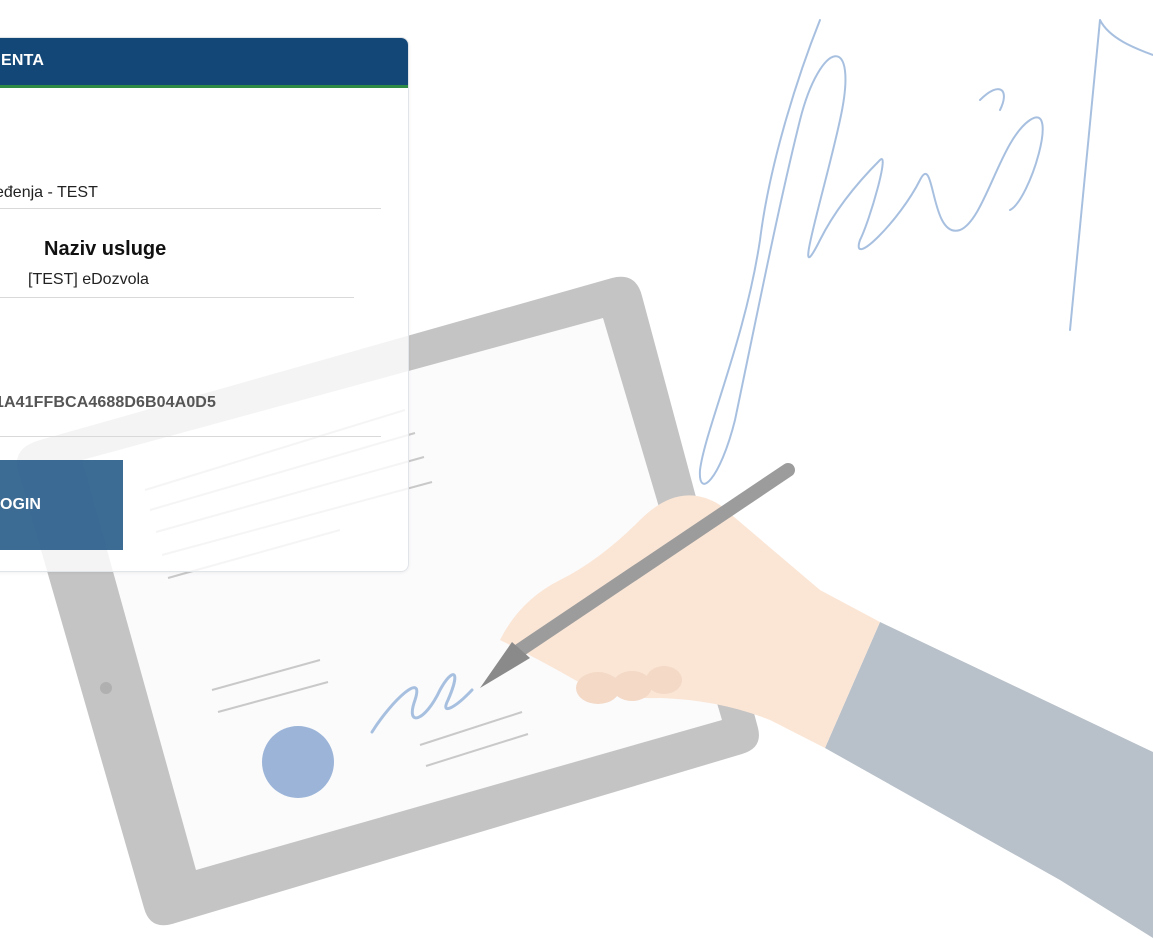 The height and width of the screenshot is (938, 1153). Describe the element at coordinates (49, 192) in the screenshot. I see `institution-value: eđenja - TEST` at that location.